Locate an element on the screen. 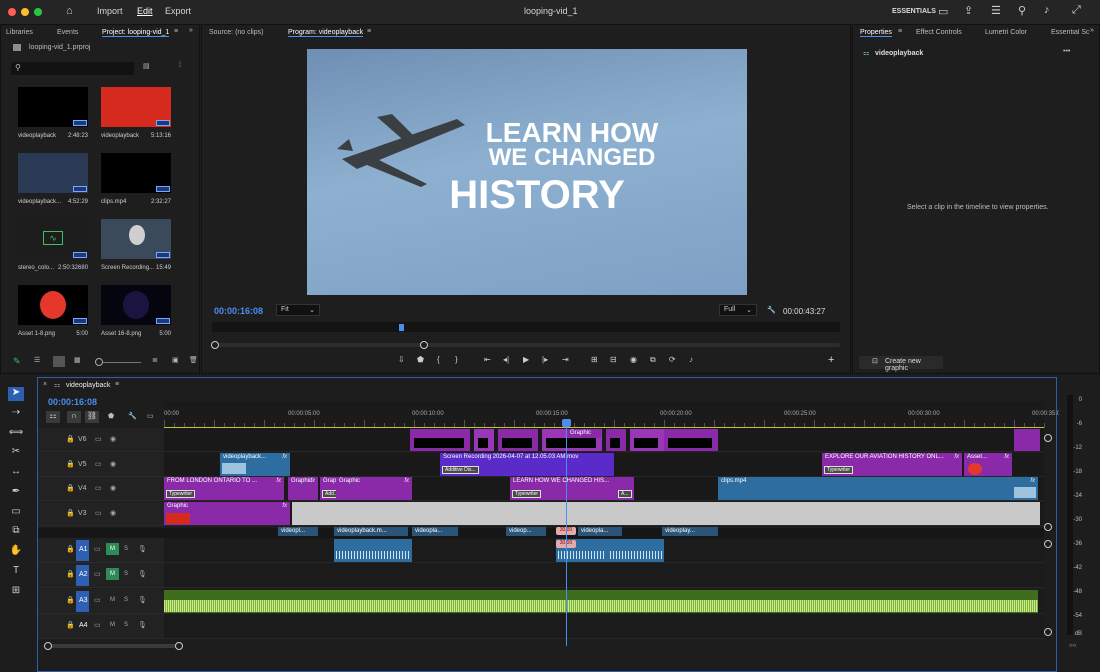 This screenshot has width=1100, height=672. playhead-handle is located at coordinates (566, 423).